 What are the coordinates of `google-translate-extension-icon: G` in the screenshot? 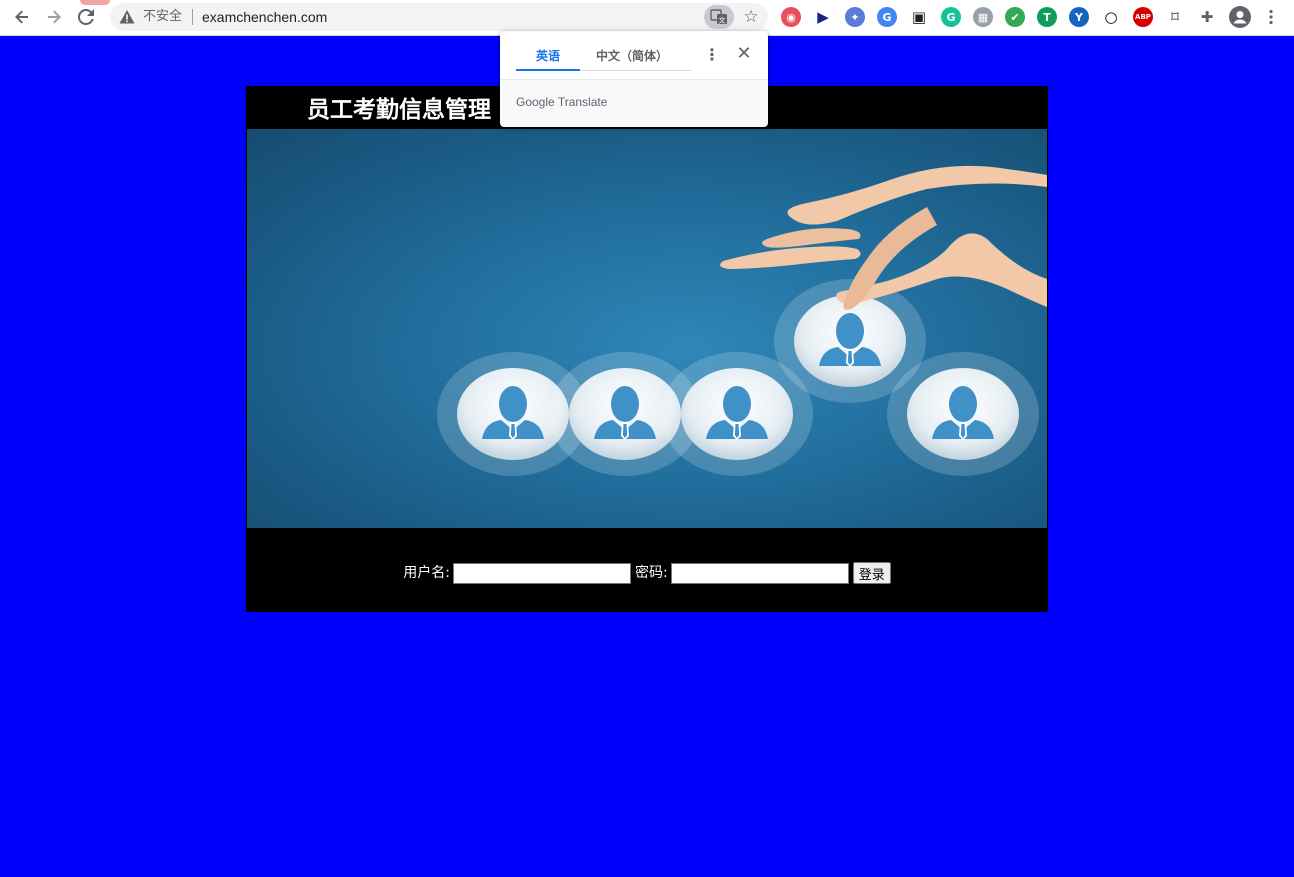 It's located at (887, 17).